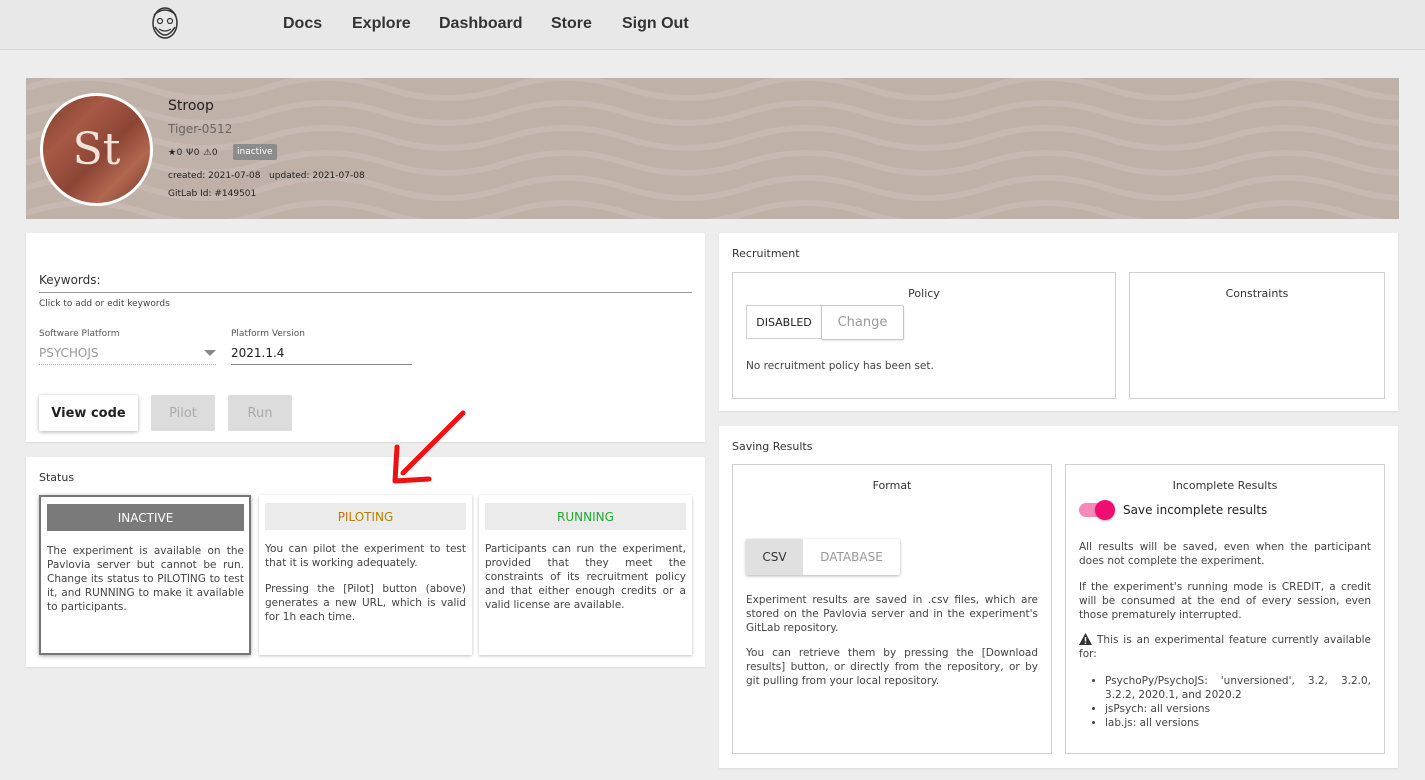 The height and width of the screenshot is (780, 1425). I want to click on project-dates: created: 2021-07-08 updated: 2021-07-08, so click(266, 176).